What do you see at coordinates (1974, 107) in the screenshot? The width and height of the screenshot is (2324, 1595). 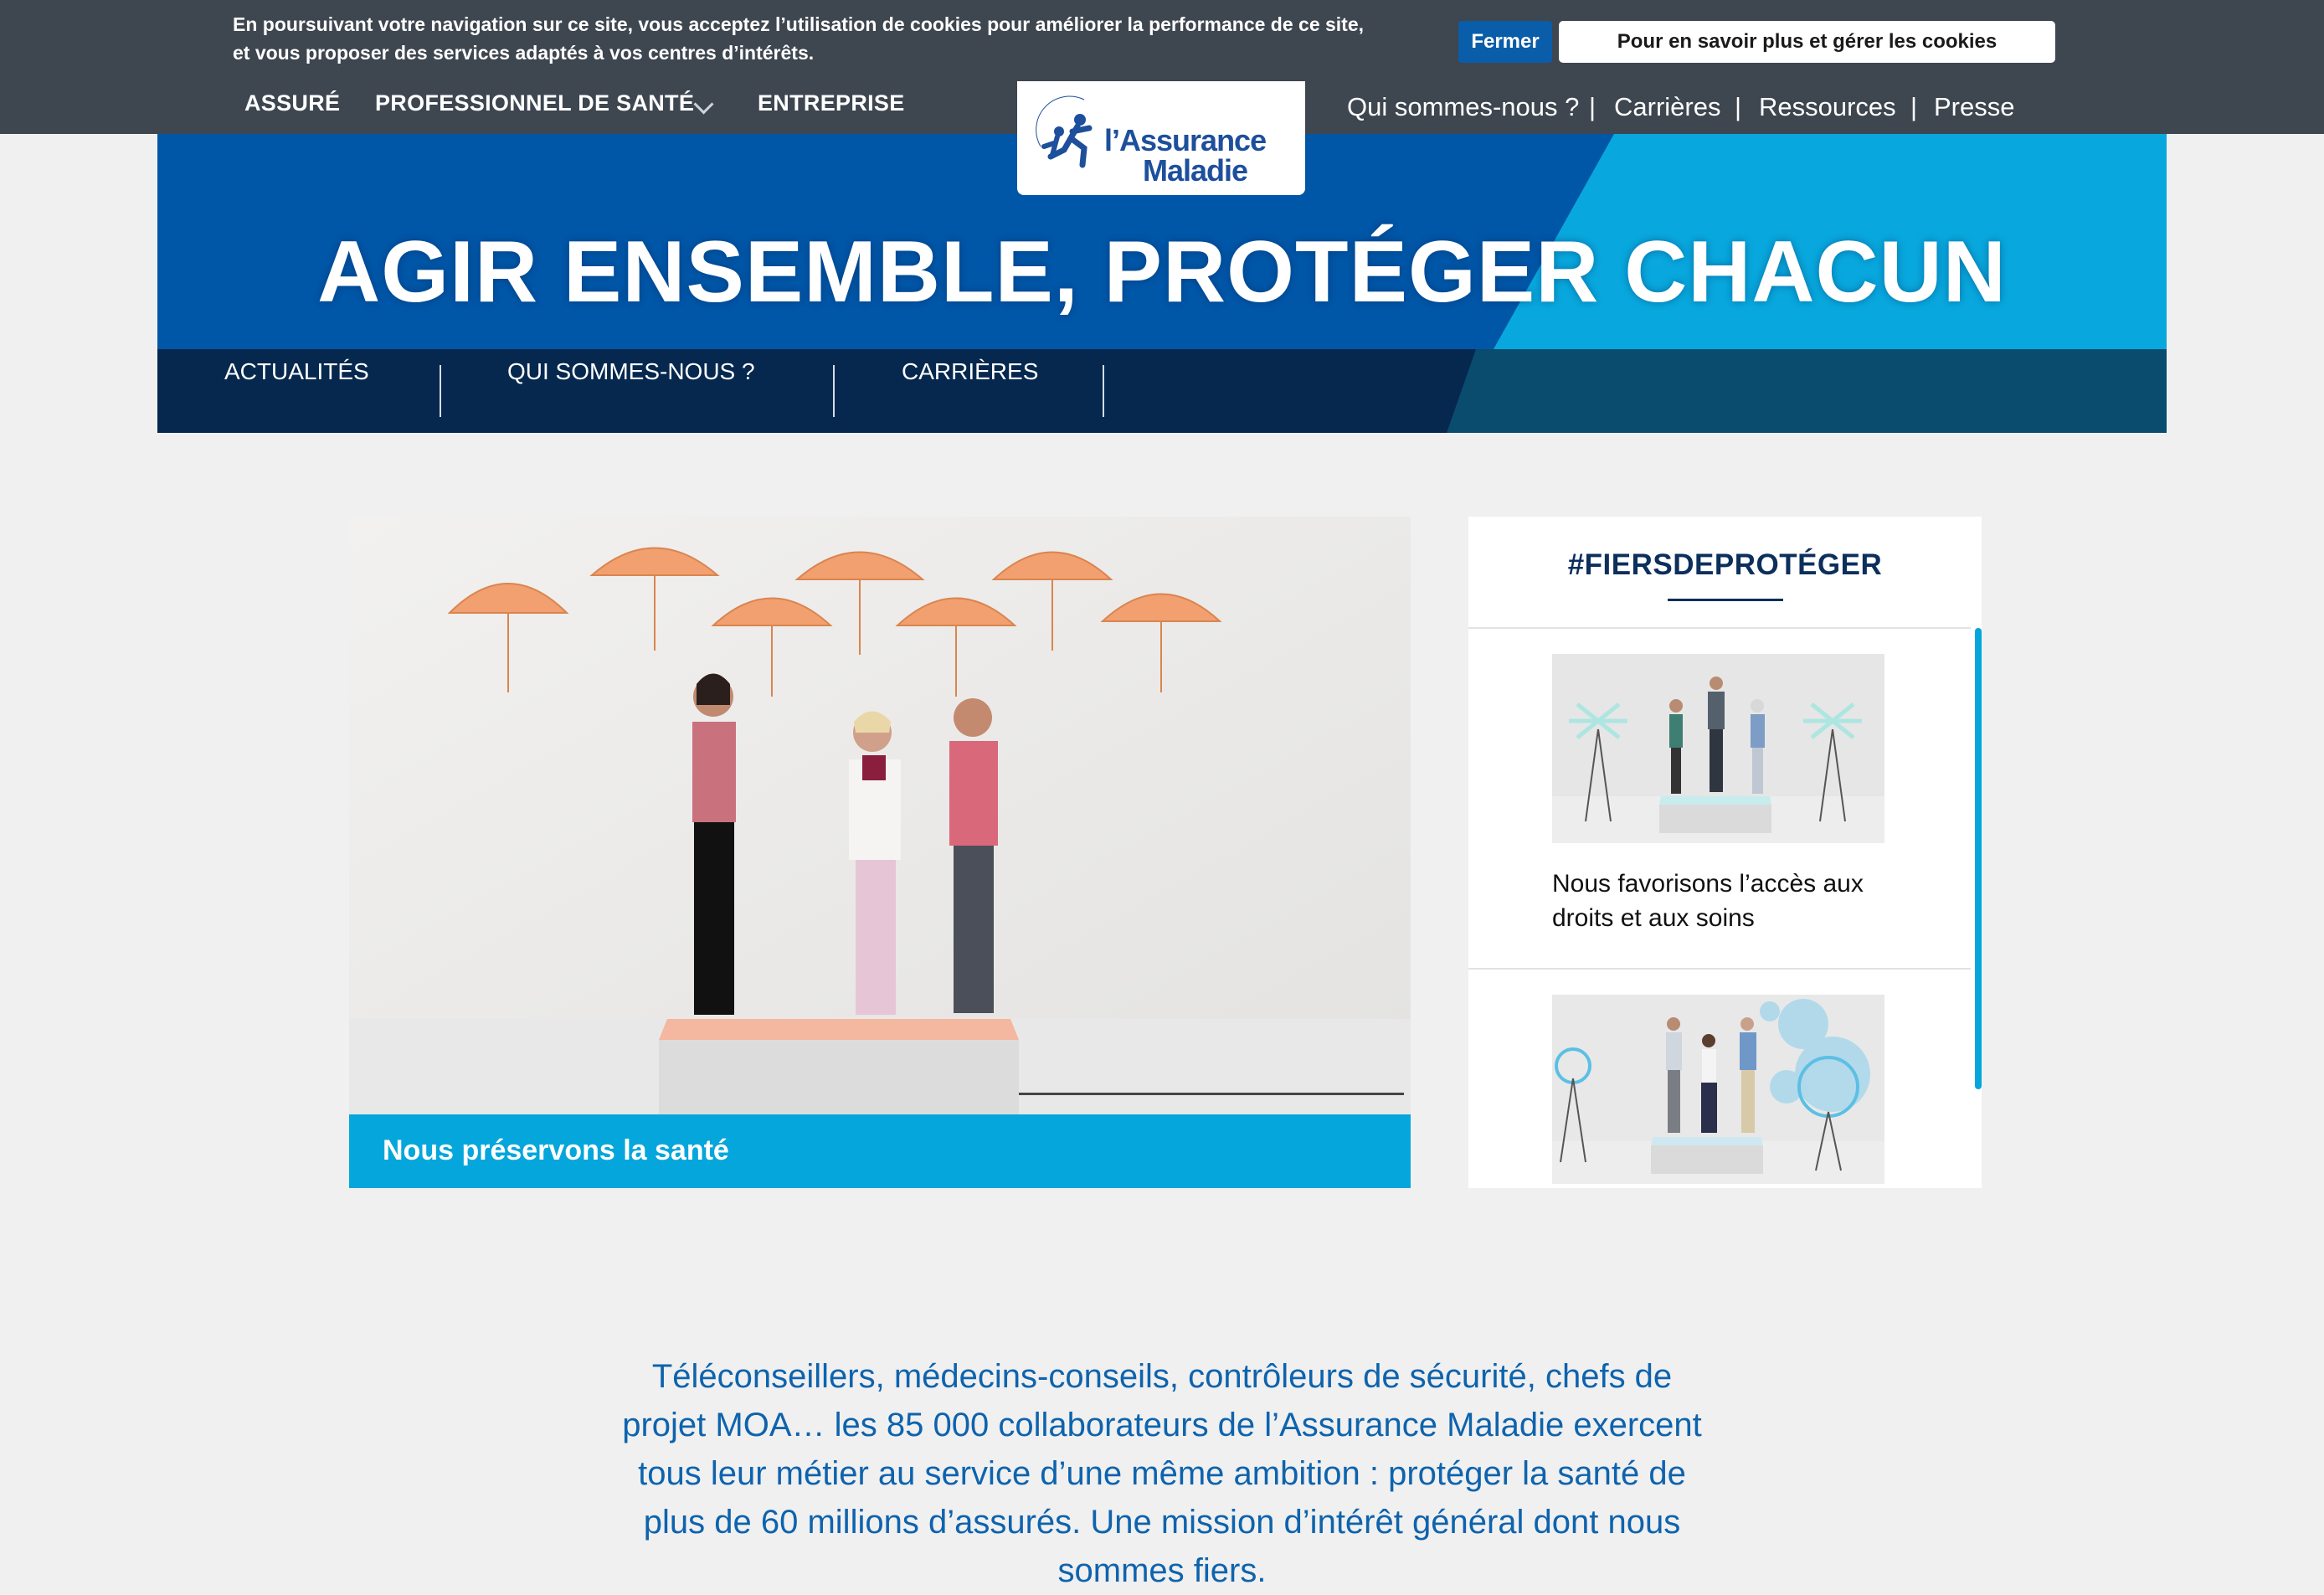 I see `nav-presse: Presse` at bounding box center [1974, 107].